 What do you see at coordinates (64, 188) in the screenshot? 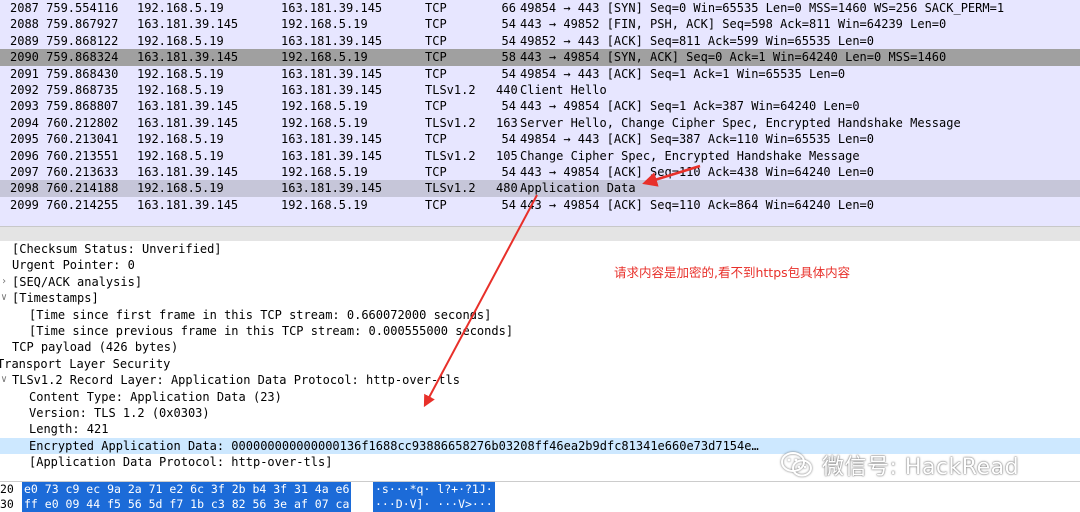
I see `packet-number-time: 2098 760.214188` at bounding box center [64, 188].